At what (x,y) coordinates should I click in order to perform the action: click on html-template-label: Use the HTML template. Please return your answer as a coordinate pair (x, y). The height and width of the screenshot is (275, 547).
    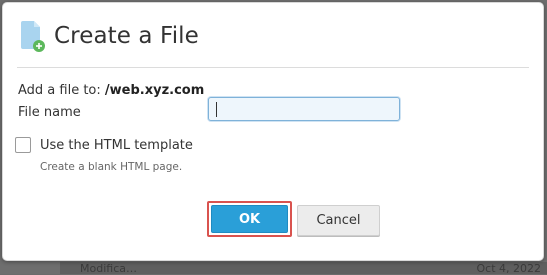
    Looking at the image, I should click on (116, 145).